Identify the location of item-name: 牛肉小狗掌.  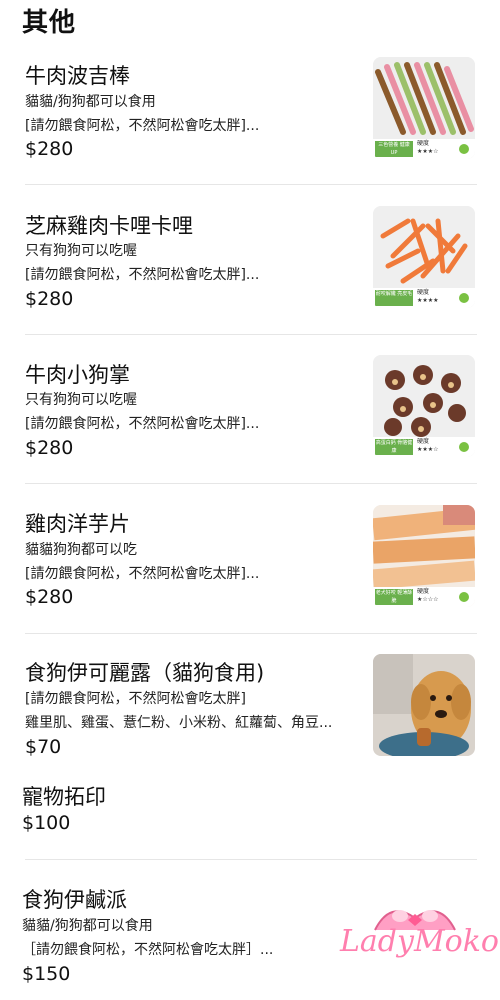
(77, 375).